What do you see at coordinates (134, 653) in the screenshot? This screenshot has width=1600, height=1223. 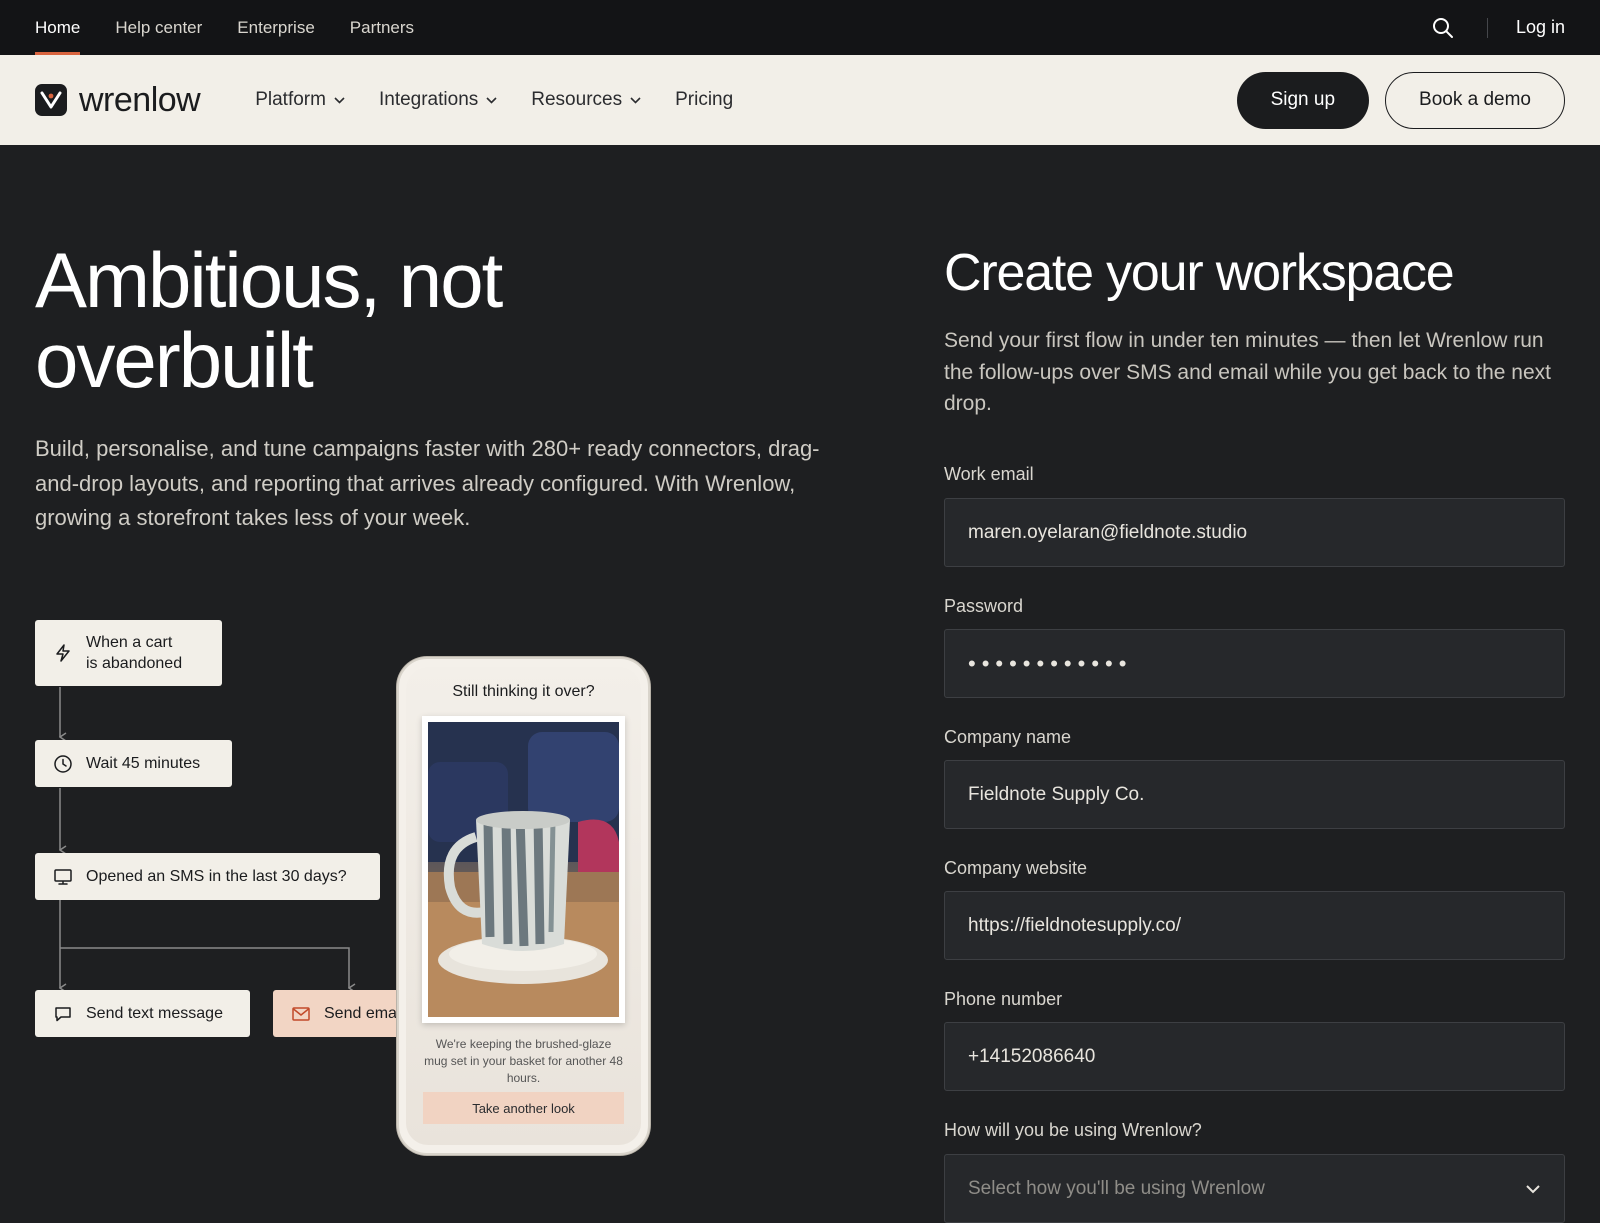 I see `flow-node-trigger-text: When a cart is abandoned` at bounding box center [134, 653].